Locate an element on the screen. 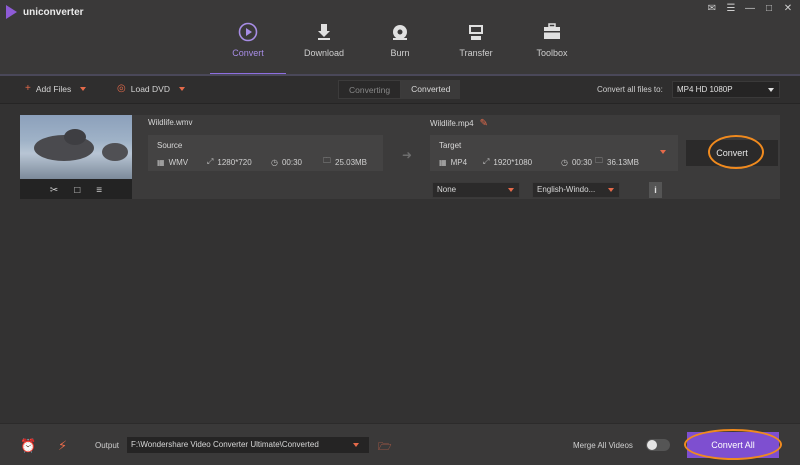 This screenshot has width=800, height=465. convert-button: Convert is located at coordinates (732, 153).